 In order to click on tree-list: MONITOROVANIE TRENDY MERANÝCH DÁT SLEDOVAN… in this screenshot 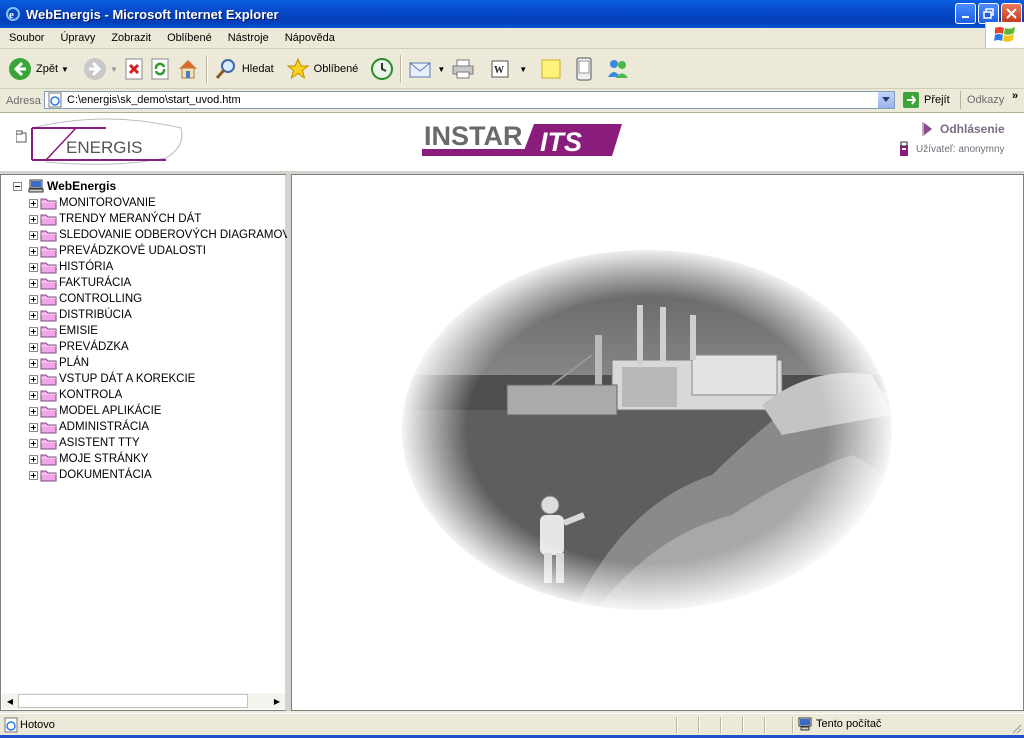, I will do `click(159, 339)`.